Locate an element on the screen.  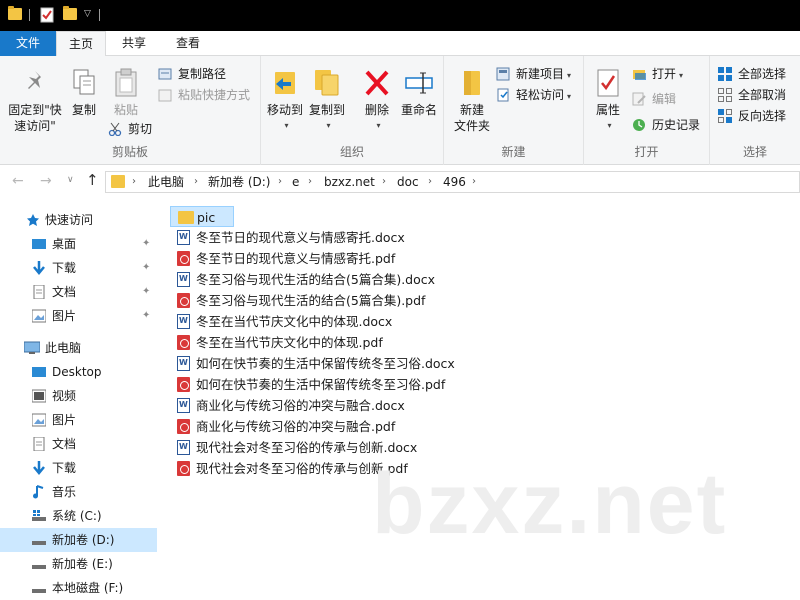
file-name: 冬至习俗与现代生活的结合(5篇合集).docx is located at coordinates (316, 279).